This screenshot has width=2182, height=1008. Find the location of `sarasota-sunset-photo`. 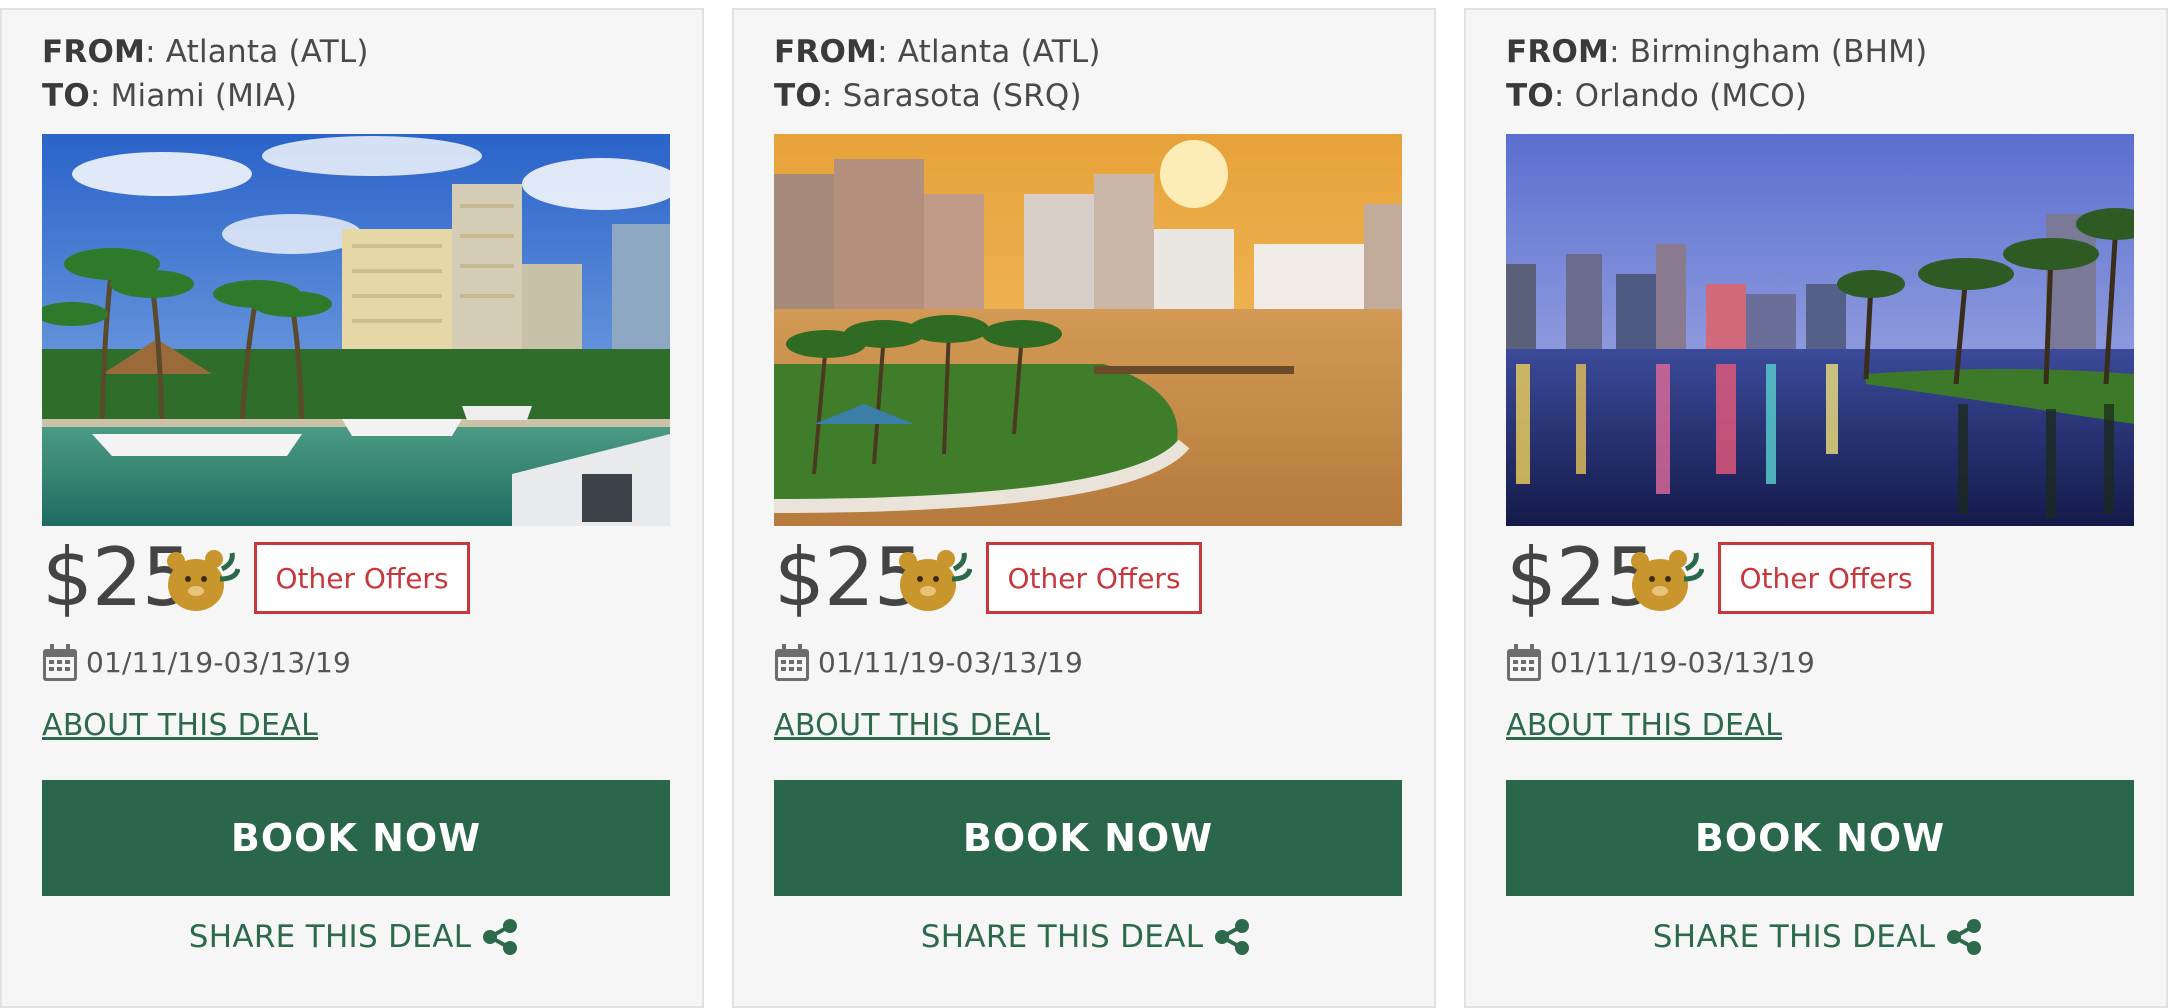

sarasota-sunset-photo is located at coordinates (1088, 330).